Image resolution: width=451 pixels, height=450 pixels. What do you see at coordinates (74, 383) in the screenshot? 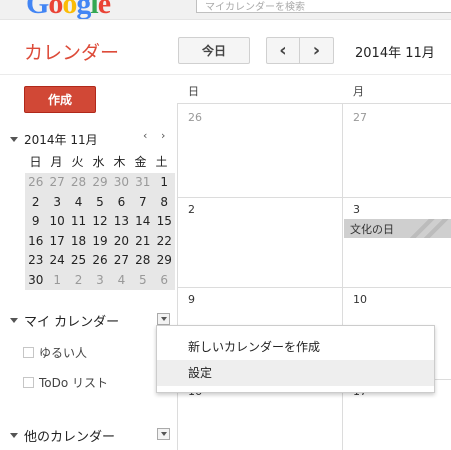
I see `calendar-item-label: ToDo リスト` at bounding box center [74, 383].